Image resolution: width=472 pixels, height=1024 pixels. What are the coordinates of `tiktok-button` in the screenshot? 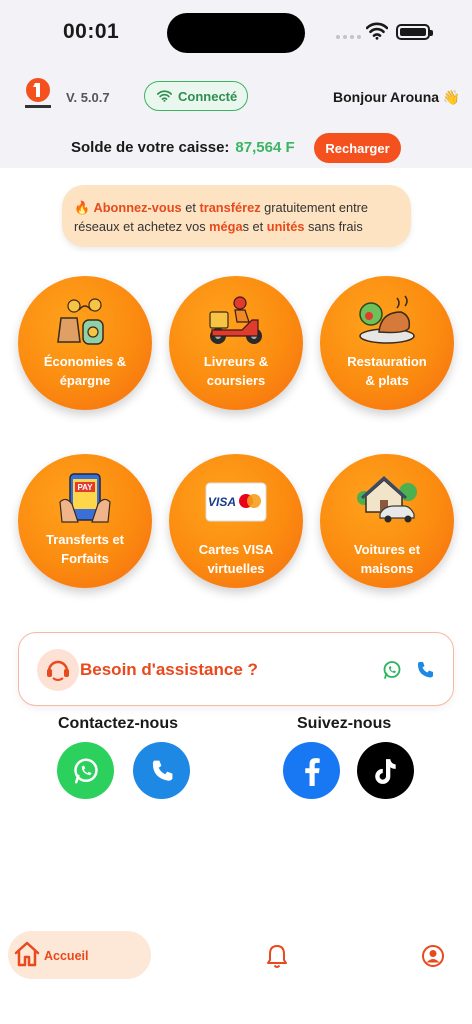 It's located at (385, 770).